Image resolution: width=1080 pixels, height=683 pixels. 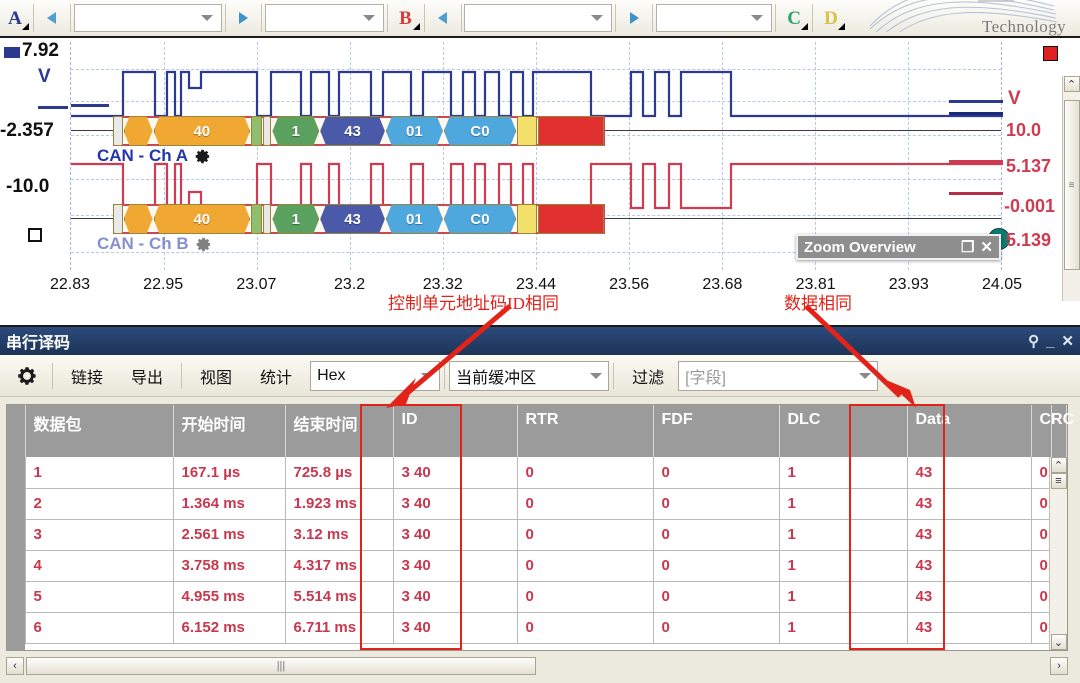 I want to click on scope-vscrollbar: ⌃ ≡ ⌄, so click(x=1071, y=188).